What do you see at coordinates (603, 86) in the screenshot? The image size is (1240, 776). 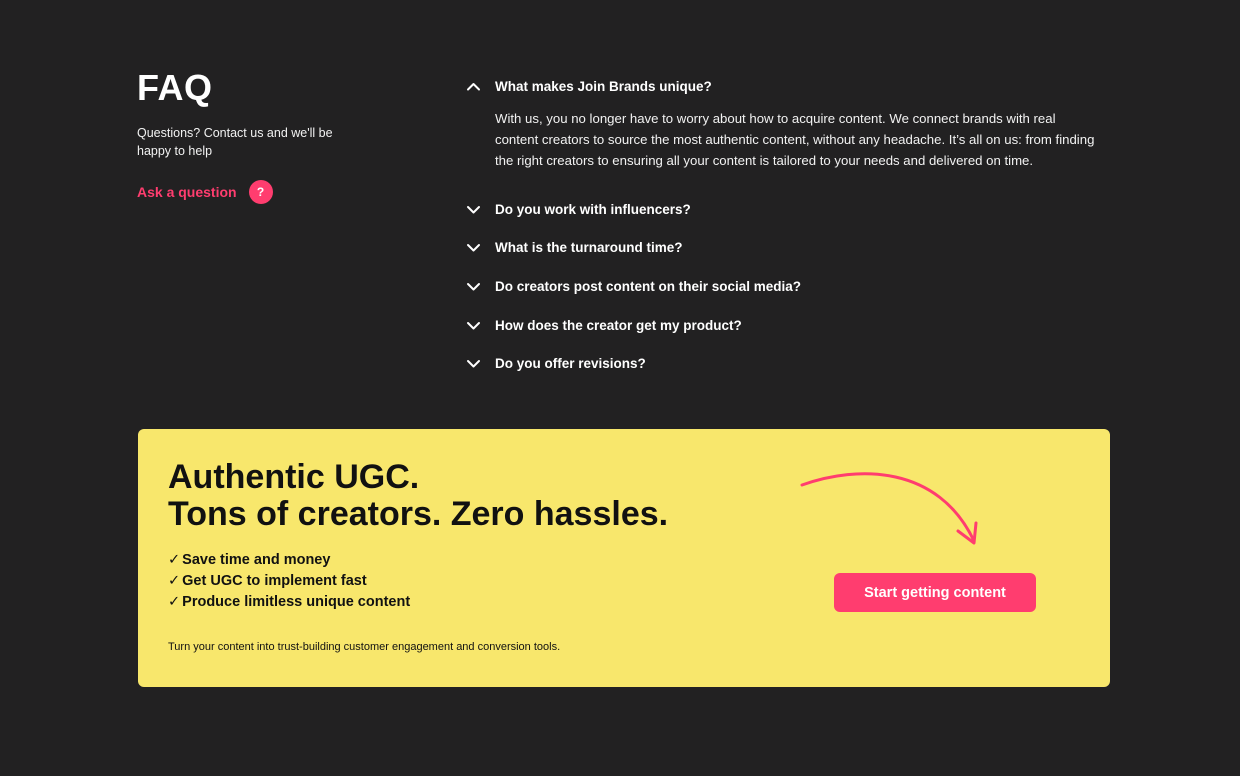 I see `faq-question: What makes Join Brands unique?` at bounding box center [603, 86].